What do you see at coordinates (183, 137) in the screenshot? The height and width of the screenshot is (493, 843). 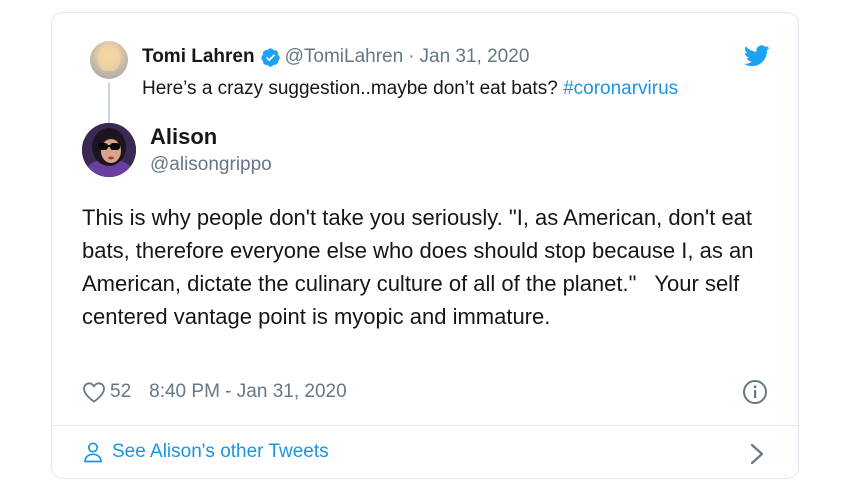 I see `author-name: Alison` at bounding box center [183, 137].